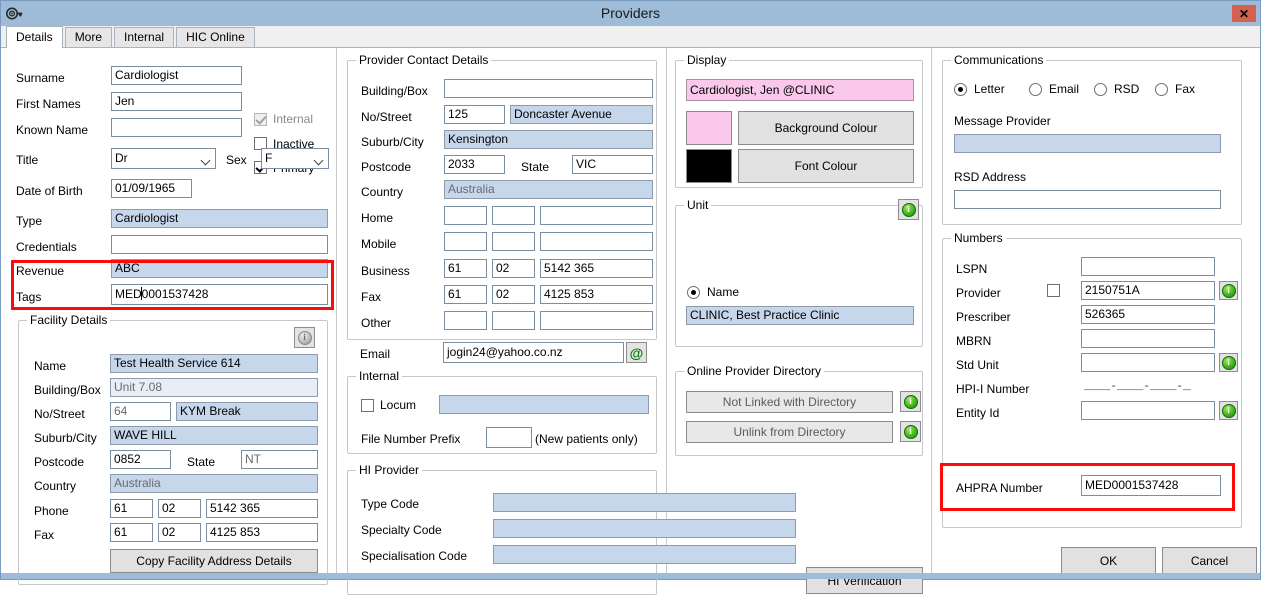  Describe the element at coordinates (144, 37) in the screenshot. I see `tab-internal: Internal` at that location.